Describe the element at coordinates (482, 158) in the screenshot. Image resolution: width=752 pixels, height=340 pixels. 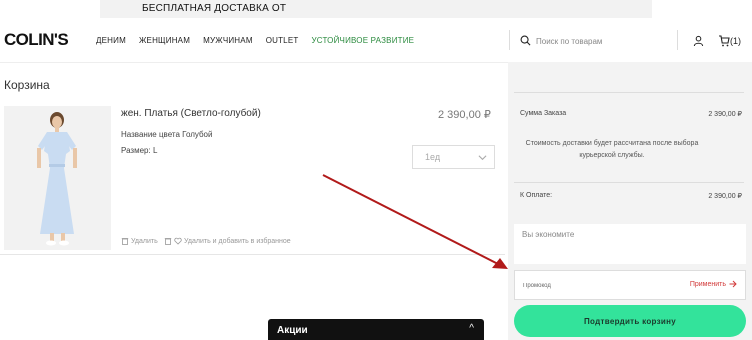
I see `chevron-down-icon` at that location.